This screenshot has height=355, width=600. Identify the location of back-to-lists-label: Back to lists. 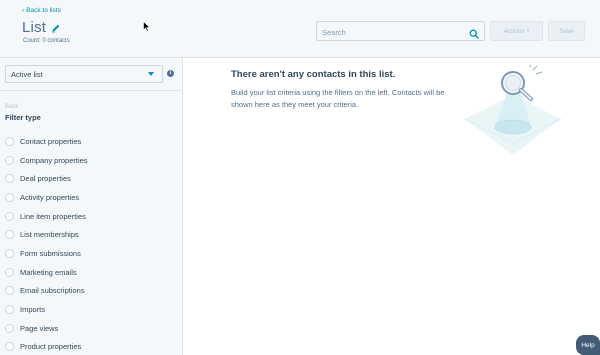
(43, 10).